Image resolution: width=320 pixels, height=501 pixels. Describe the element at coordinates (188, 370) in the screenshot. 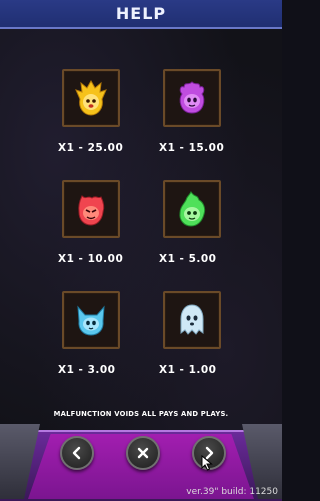

I see `symbol-payout: X1 - 1.00` at that location.